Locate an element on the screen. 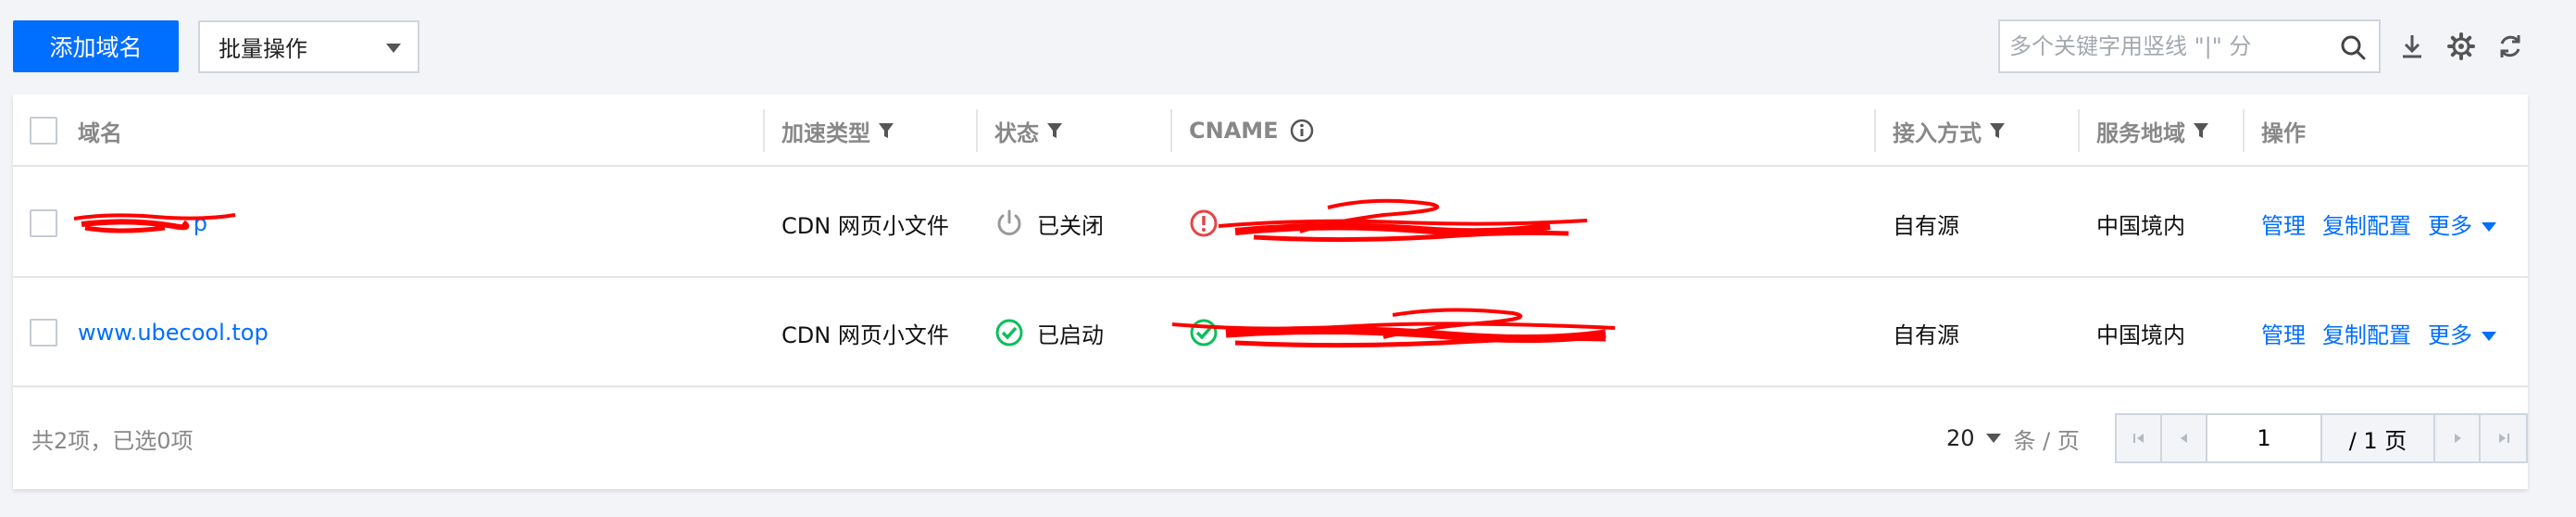 The width and height of the screenshot is (2576, 517). prev-page-button is located at coordinates (2184, 438).